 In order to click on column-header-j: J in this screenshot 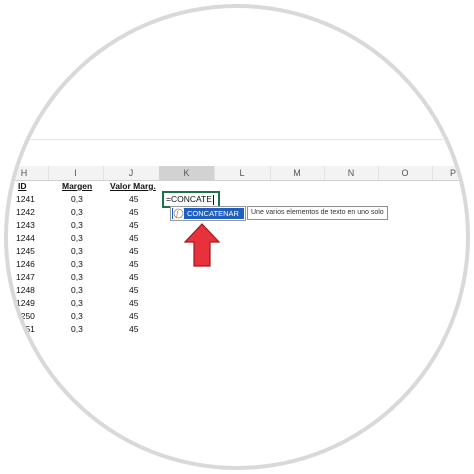, I will do `click(131, 173)`.